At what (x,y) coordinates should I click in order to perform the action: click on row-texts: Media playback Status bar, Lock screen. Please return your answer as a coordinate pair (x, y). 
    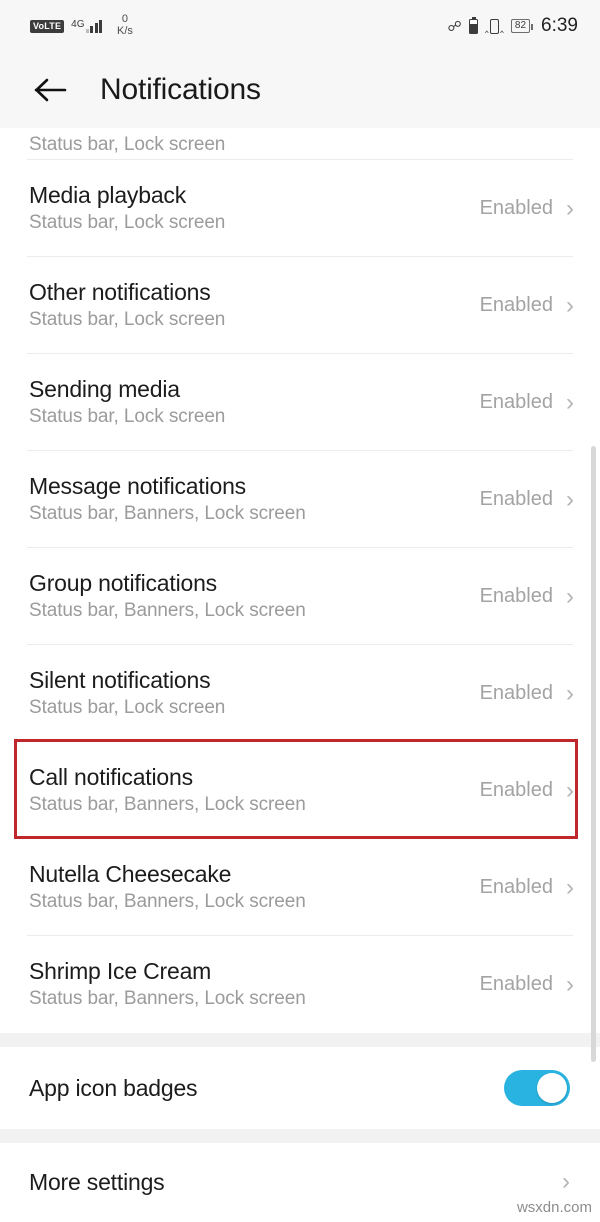
    Looking at the image, I should click on (127, 207).